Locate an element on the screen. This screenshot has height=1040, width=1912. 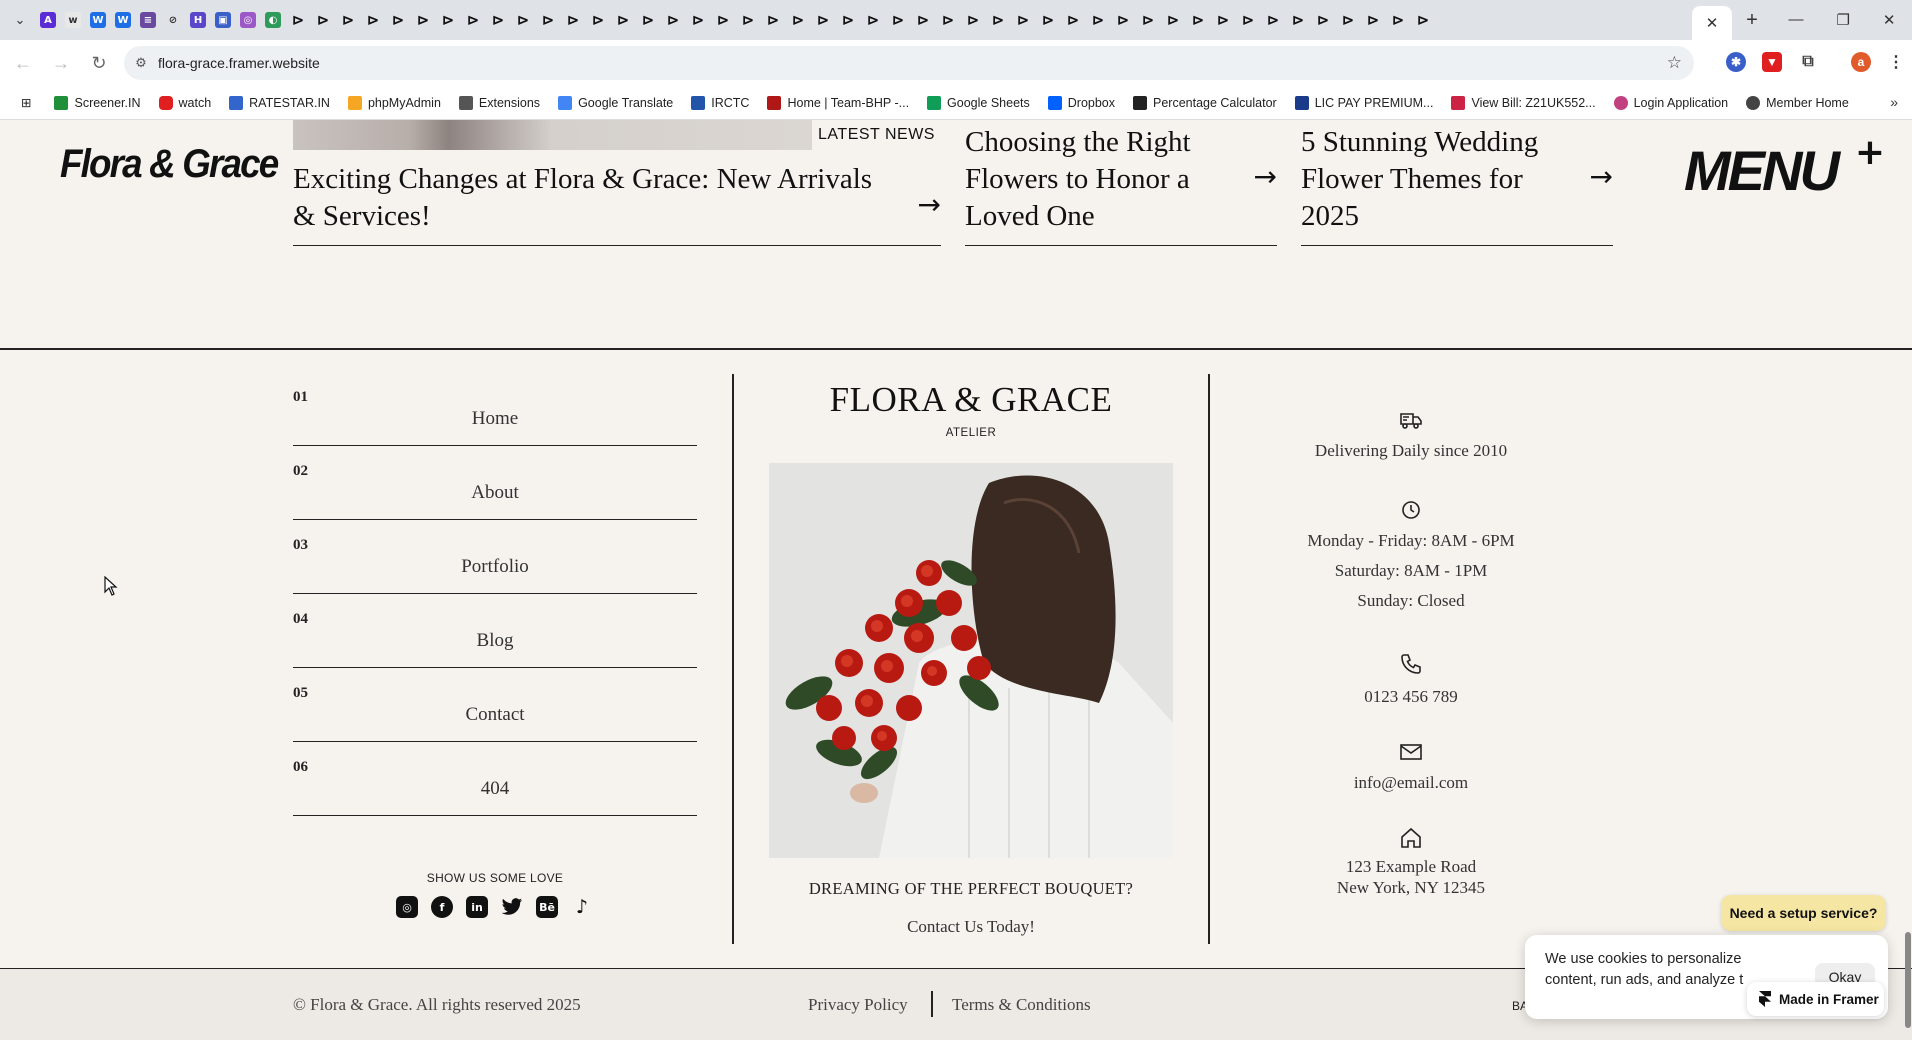
setup-service-button: Need a setup service? is located at coordinates (1803, 913).